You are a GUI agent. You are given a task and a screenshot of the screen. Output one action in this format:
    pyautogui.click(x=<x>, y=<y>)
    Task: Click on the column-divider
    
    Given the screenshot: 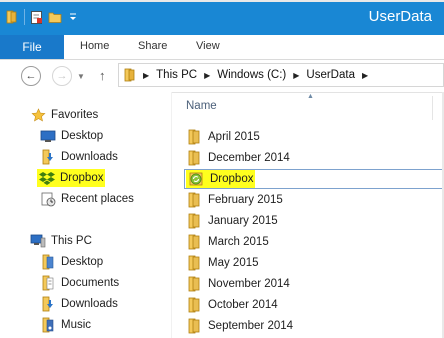 What is the action you would take?
    pyautogui.click(x=432, y=108)
    